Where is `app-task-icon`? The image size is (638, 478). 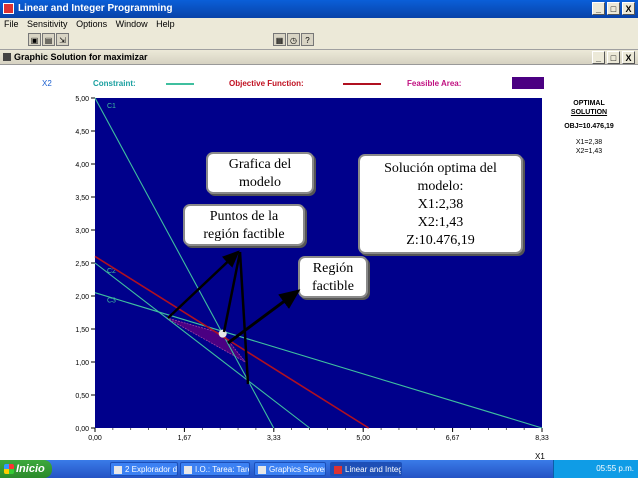 app-task-icon is located at coordinates (338, 470).